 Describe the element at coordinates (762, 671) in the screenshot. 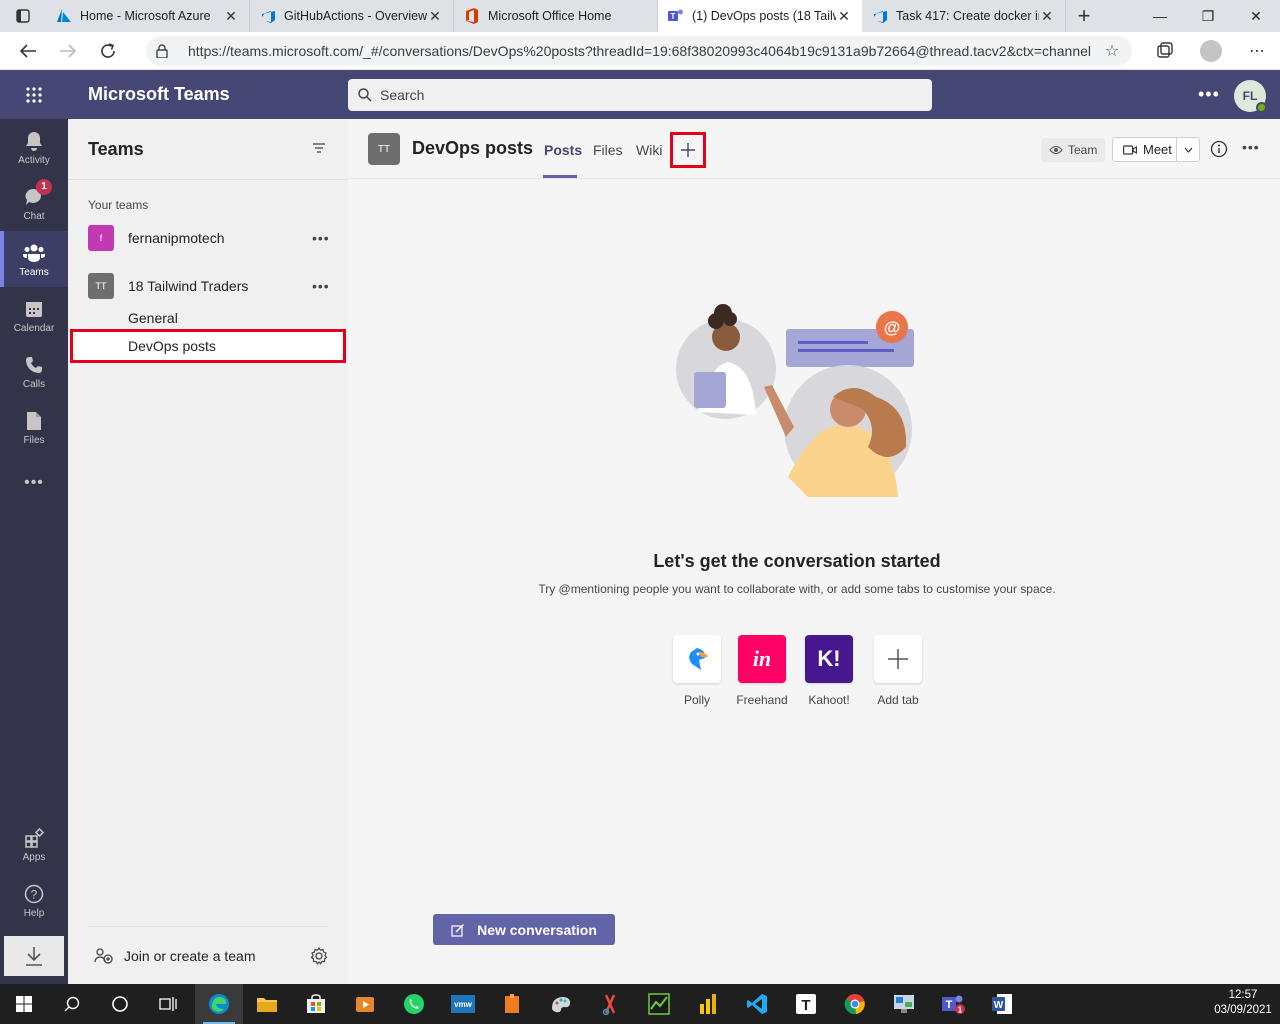

I see `app-tile-freehand: in Freehand` at that location.